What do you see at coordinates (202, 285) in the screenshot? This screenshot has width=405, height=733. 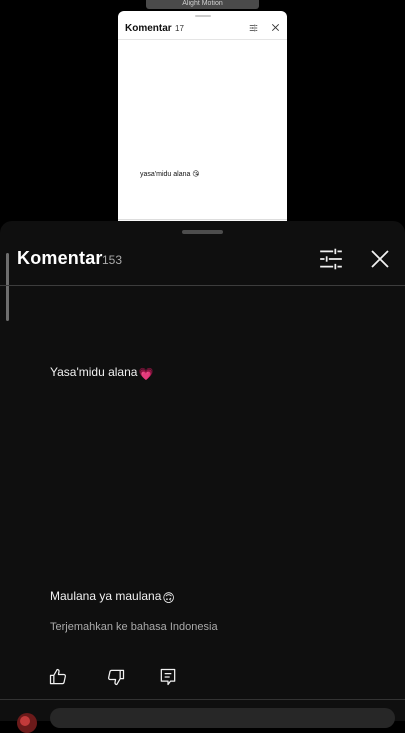 I see `header-divider` at bounding box center [202, 285].